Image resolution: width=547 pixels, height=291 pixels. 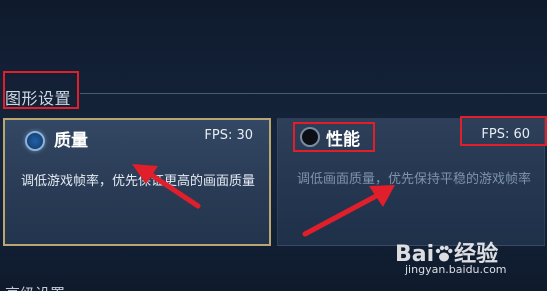 What do you see at coordinates (444, 253) in the screenshot?
I see `paw-icon` at bounding box center [444, 253].